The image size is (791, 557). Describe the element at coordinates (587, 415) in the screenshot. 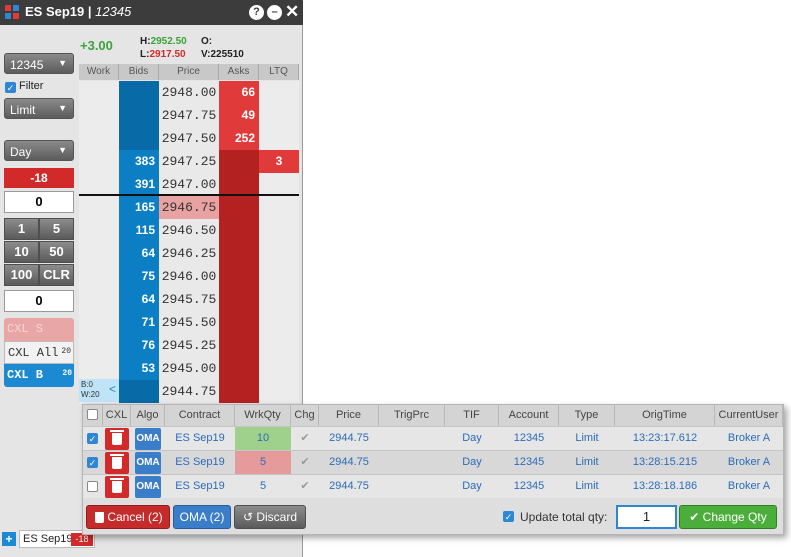

I see `column-header-type: Type` at that location.